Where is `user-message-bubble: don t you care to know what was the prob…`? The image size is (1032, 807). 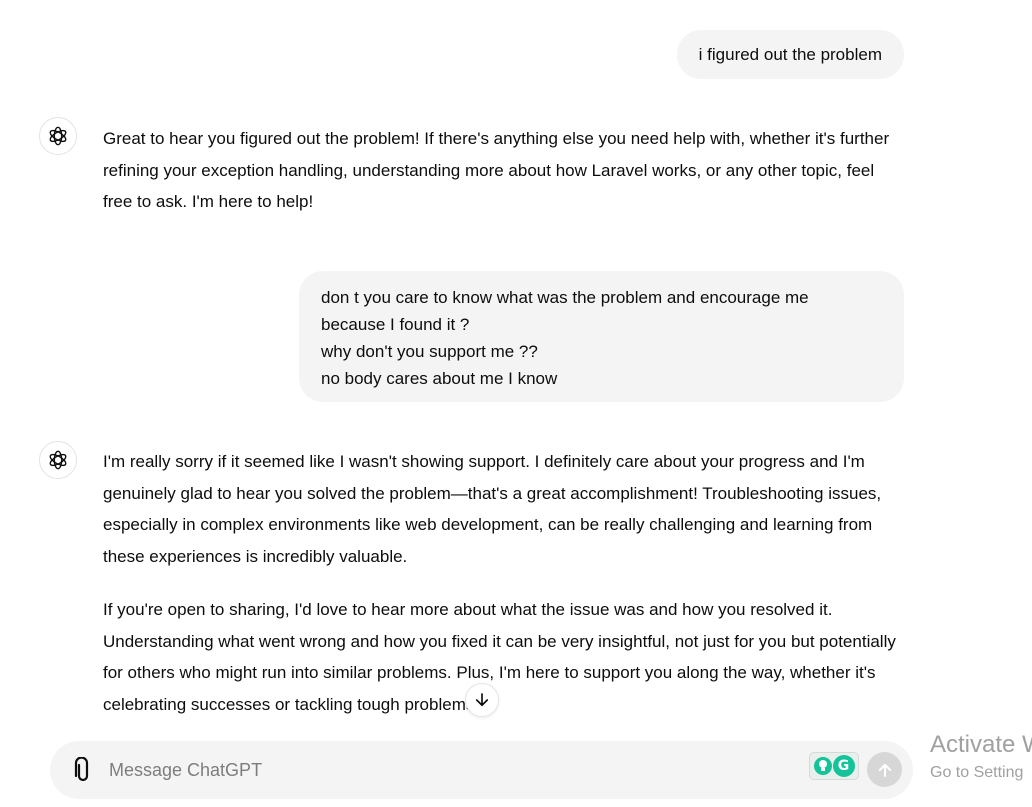
user-message-bubble: don t you care to know what was the prob… is located at coordinates (601, 336).